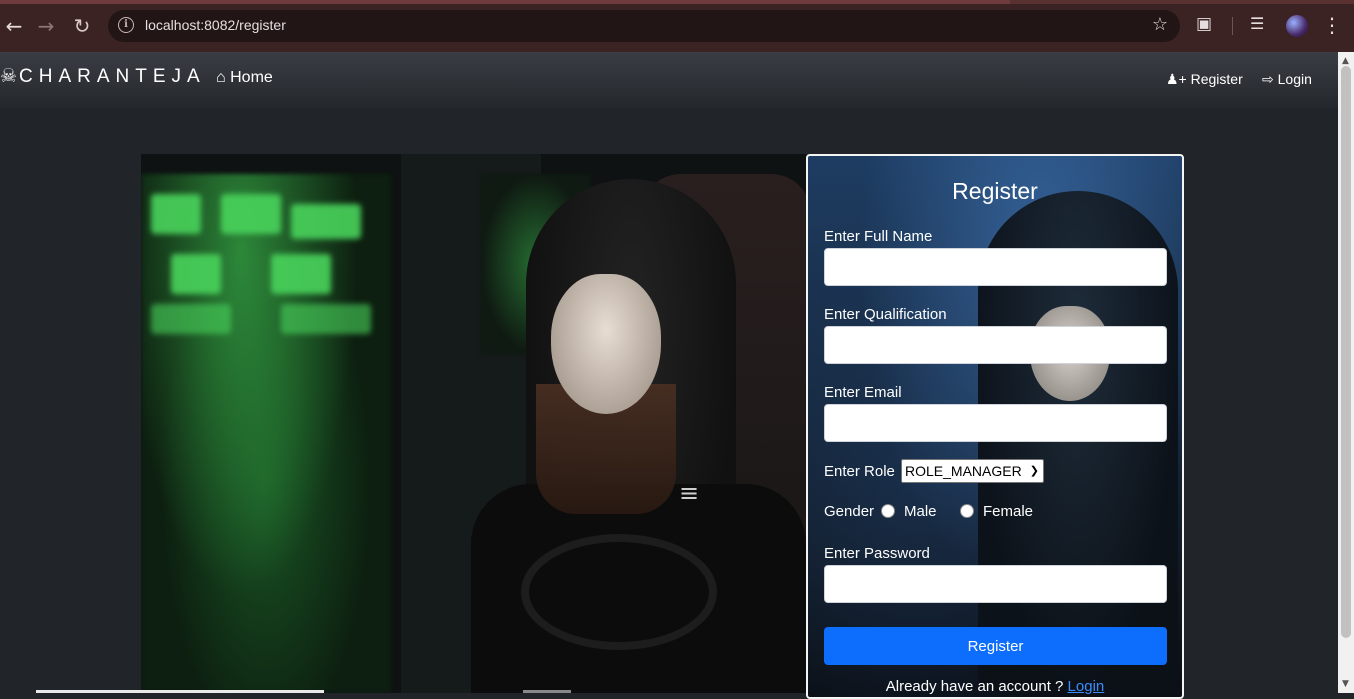  Describe the element at coordinates (505, 2) in the screenshot. I see `active-tab-indicator` at that location.